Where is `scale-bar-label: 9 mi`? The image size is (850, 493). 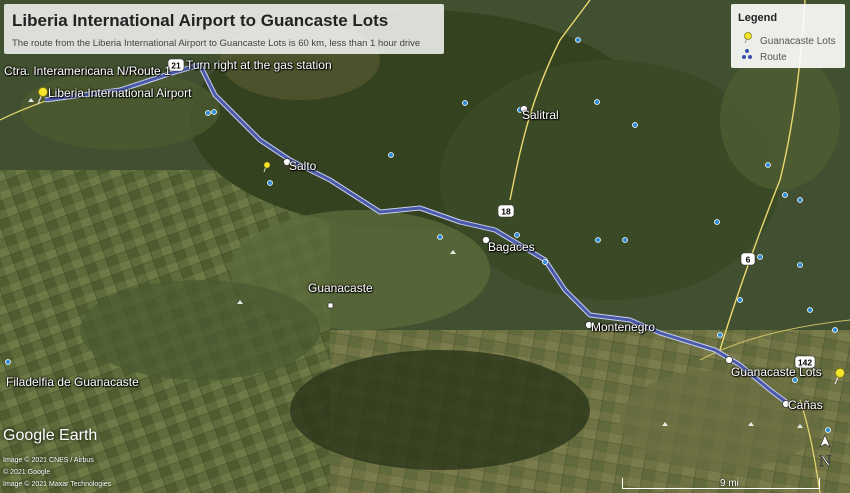 scale-bar-label: 9 mi is located at coordinates (729, 483).